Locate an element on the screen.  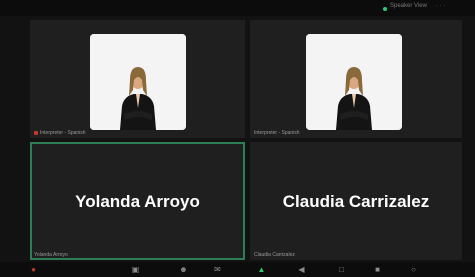
record-icon: ◀ is located at coordinates (301, 269).